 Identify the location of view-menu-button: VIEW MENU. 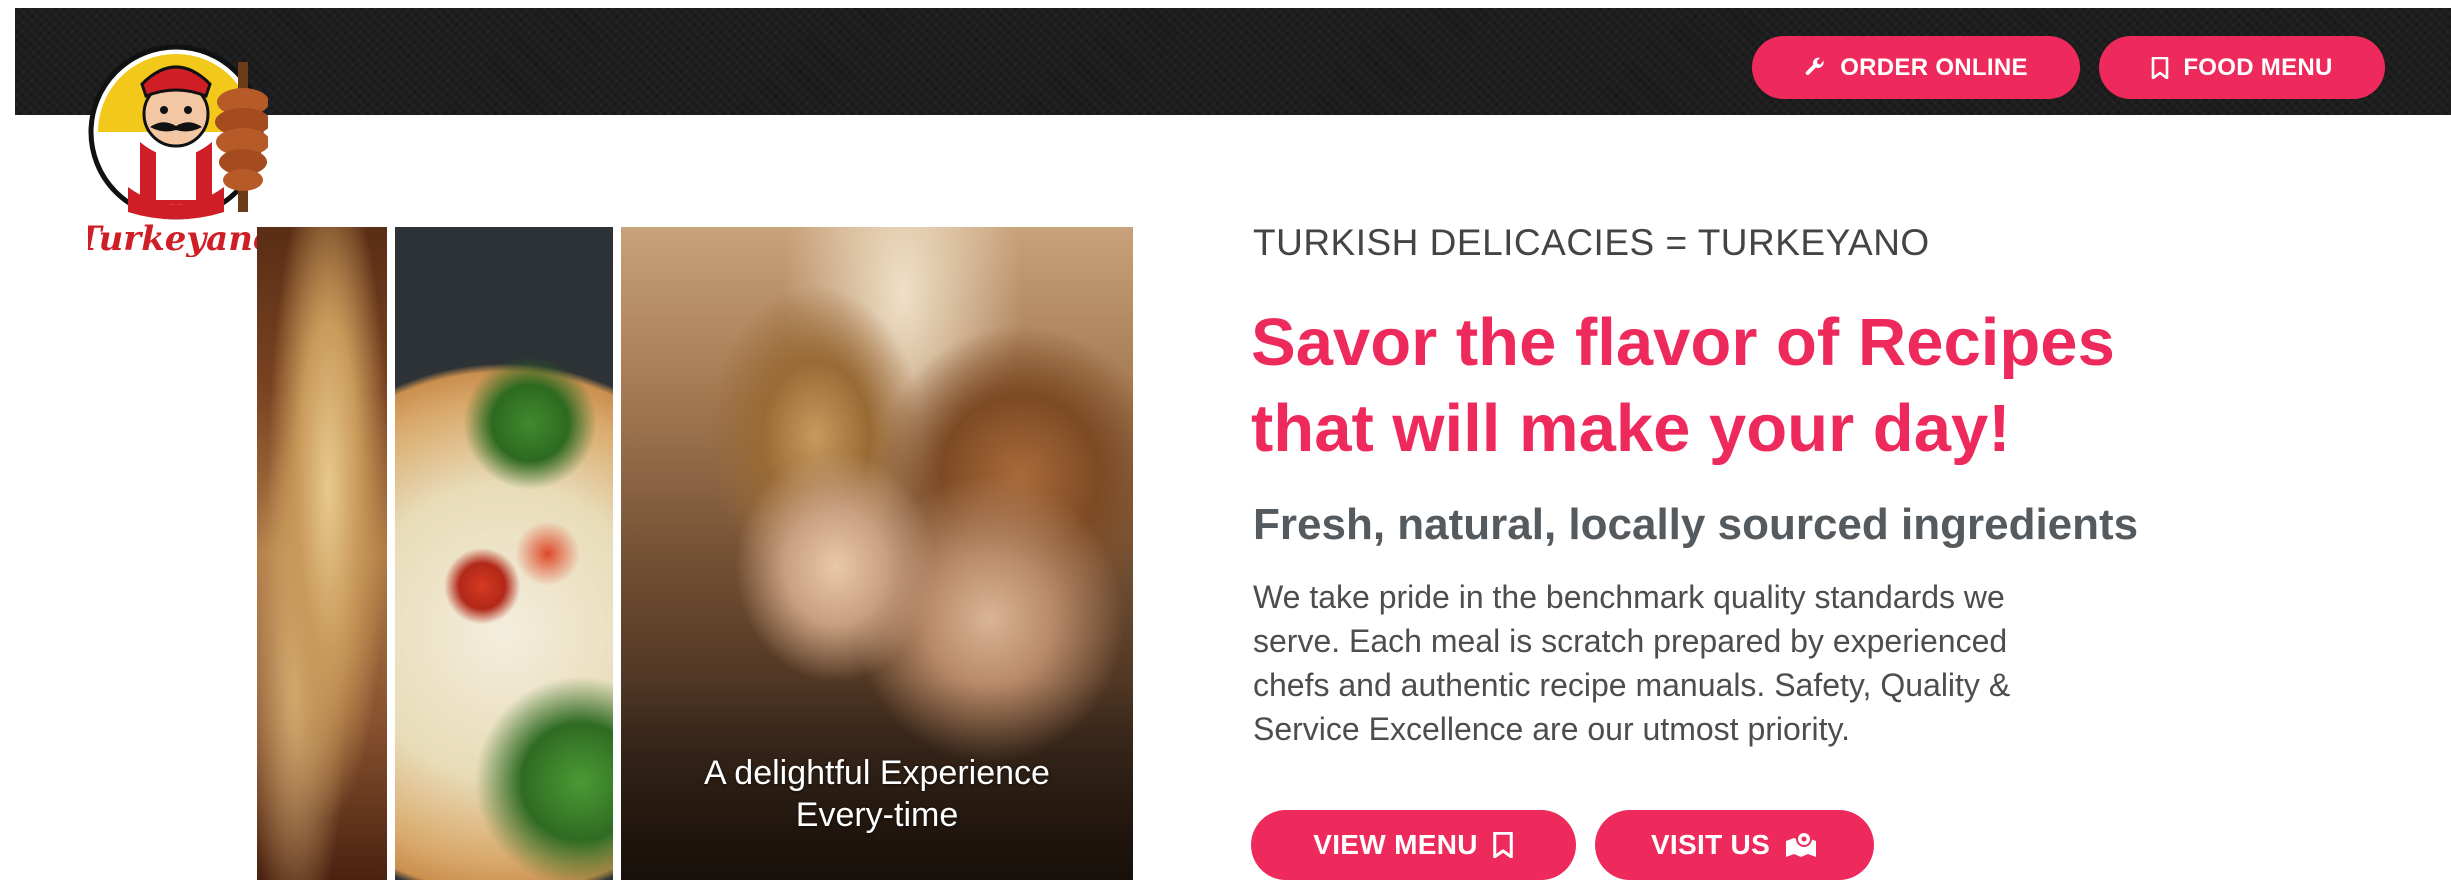
(1413, 845).